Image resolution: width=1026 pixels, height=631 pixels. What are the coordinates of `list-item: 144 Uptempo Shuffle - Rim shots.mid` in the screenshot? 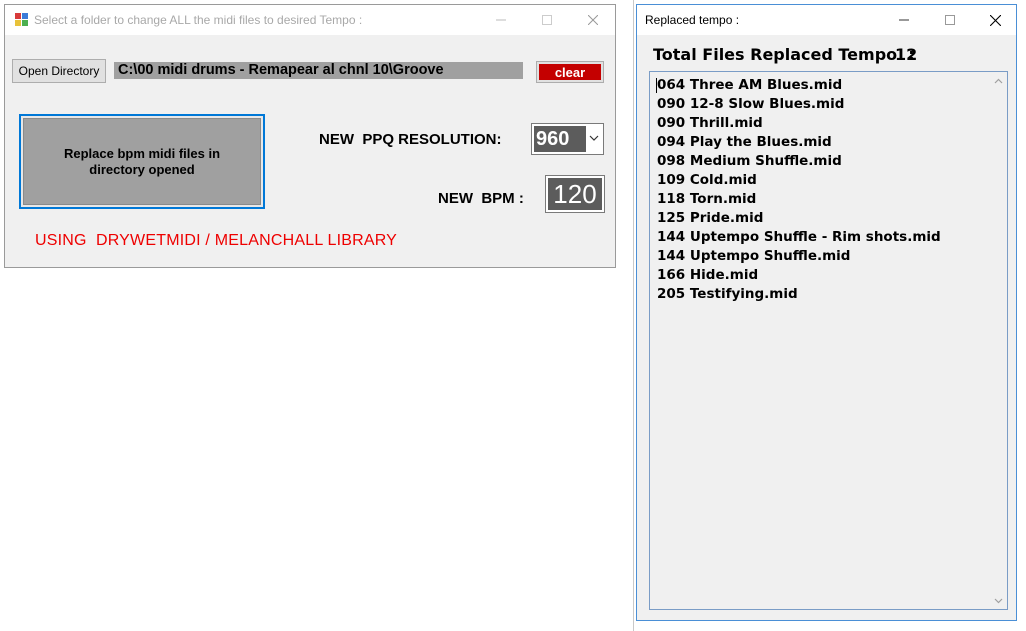 It's located at (799, 237).